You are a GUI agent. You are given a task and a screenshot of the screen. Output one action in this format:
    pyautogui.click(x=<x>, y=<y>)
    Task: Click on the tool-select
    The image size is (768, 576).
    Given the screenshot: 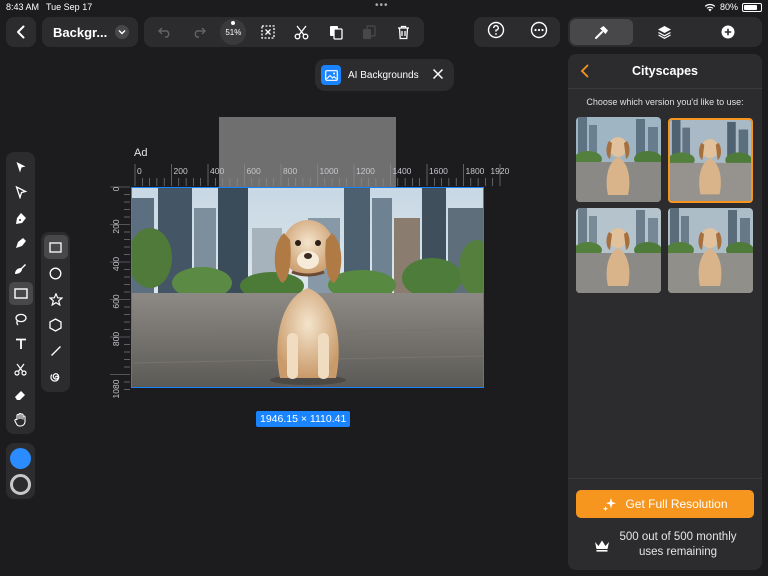 What is the action you would take?
    pyautogui.click(x=21, y=167)
    